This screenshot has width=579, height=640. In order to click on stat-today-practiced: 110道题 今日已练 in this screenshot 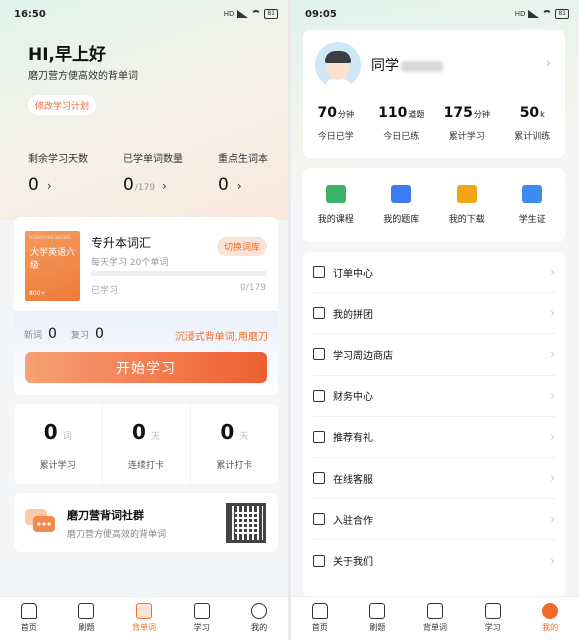, I will do `click(402, 122)`.